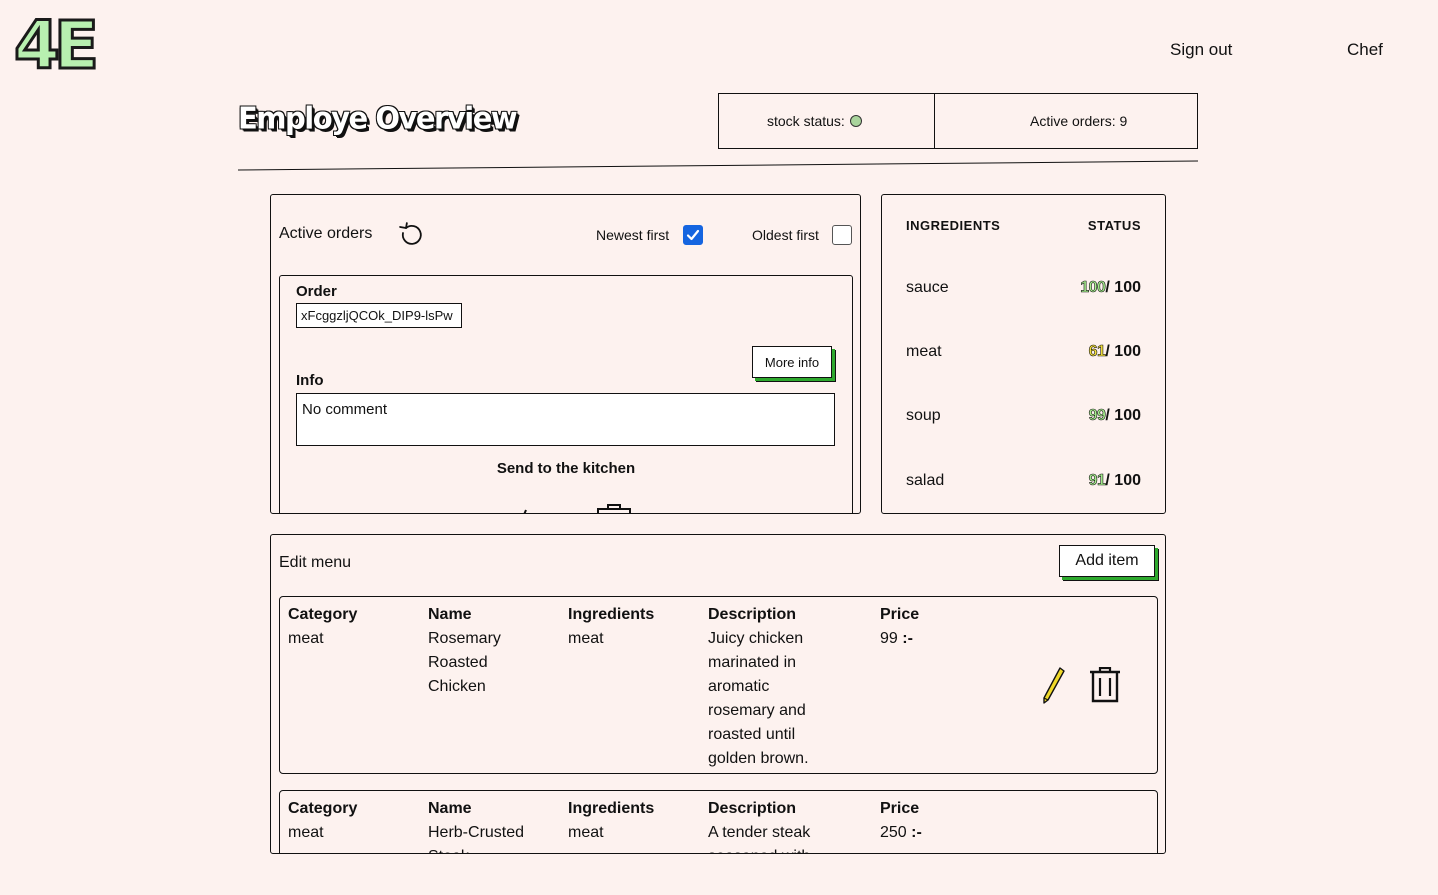 The height and width of the screenshot is (895, 1438). Describe the element at coordinates (378, 118) in the screenshot. I see `page-title: Employe Overview` at that location.